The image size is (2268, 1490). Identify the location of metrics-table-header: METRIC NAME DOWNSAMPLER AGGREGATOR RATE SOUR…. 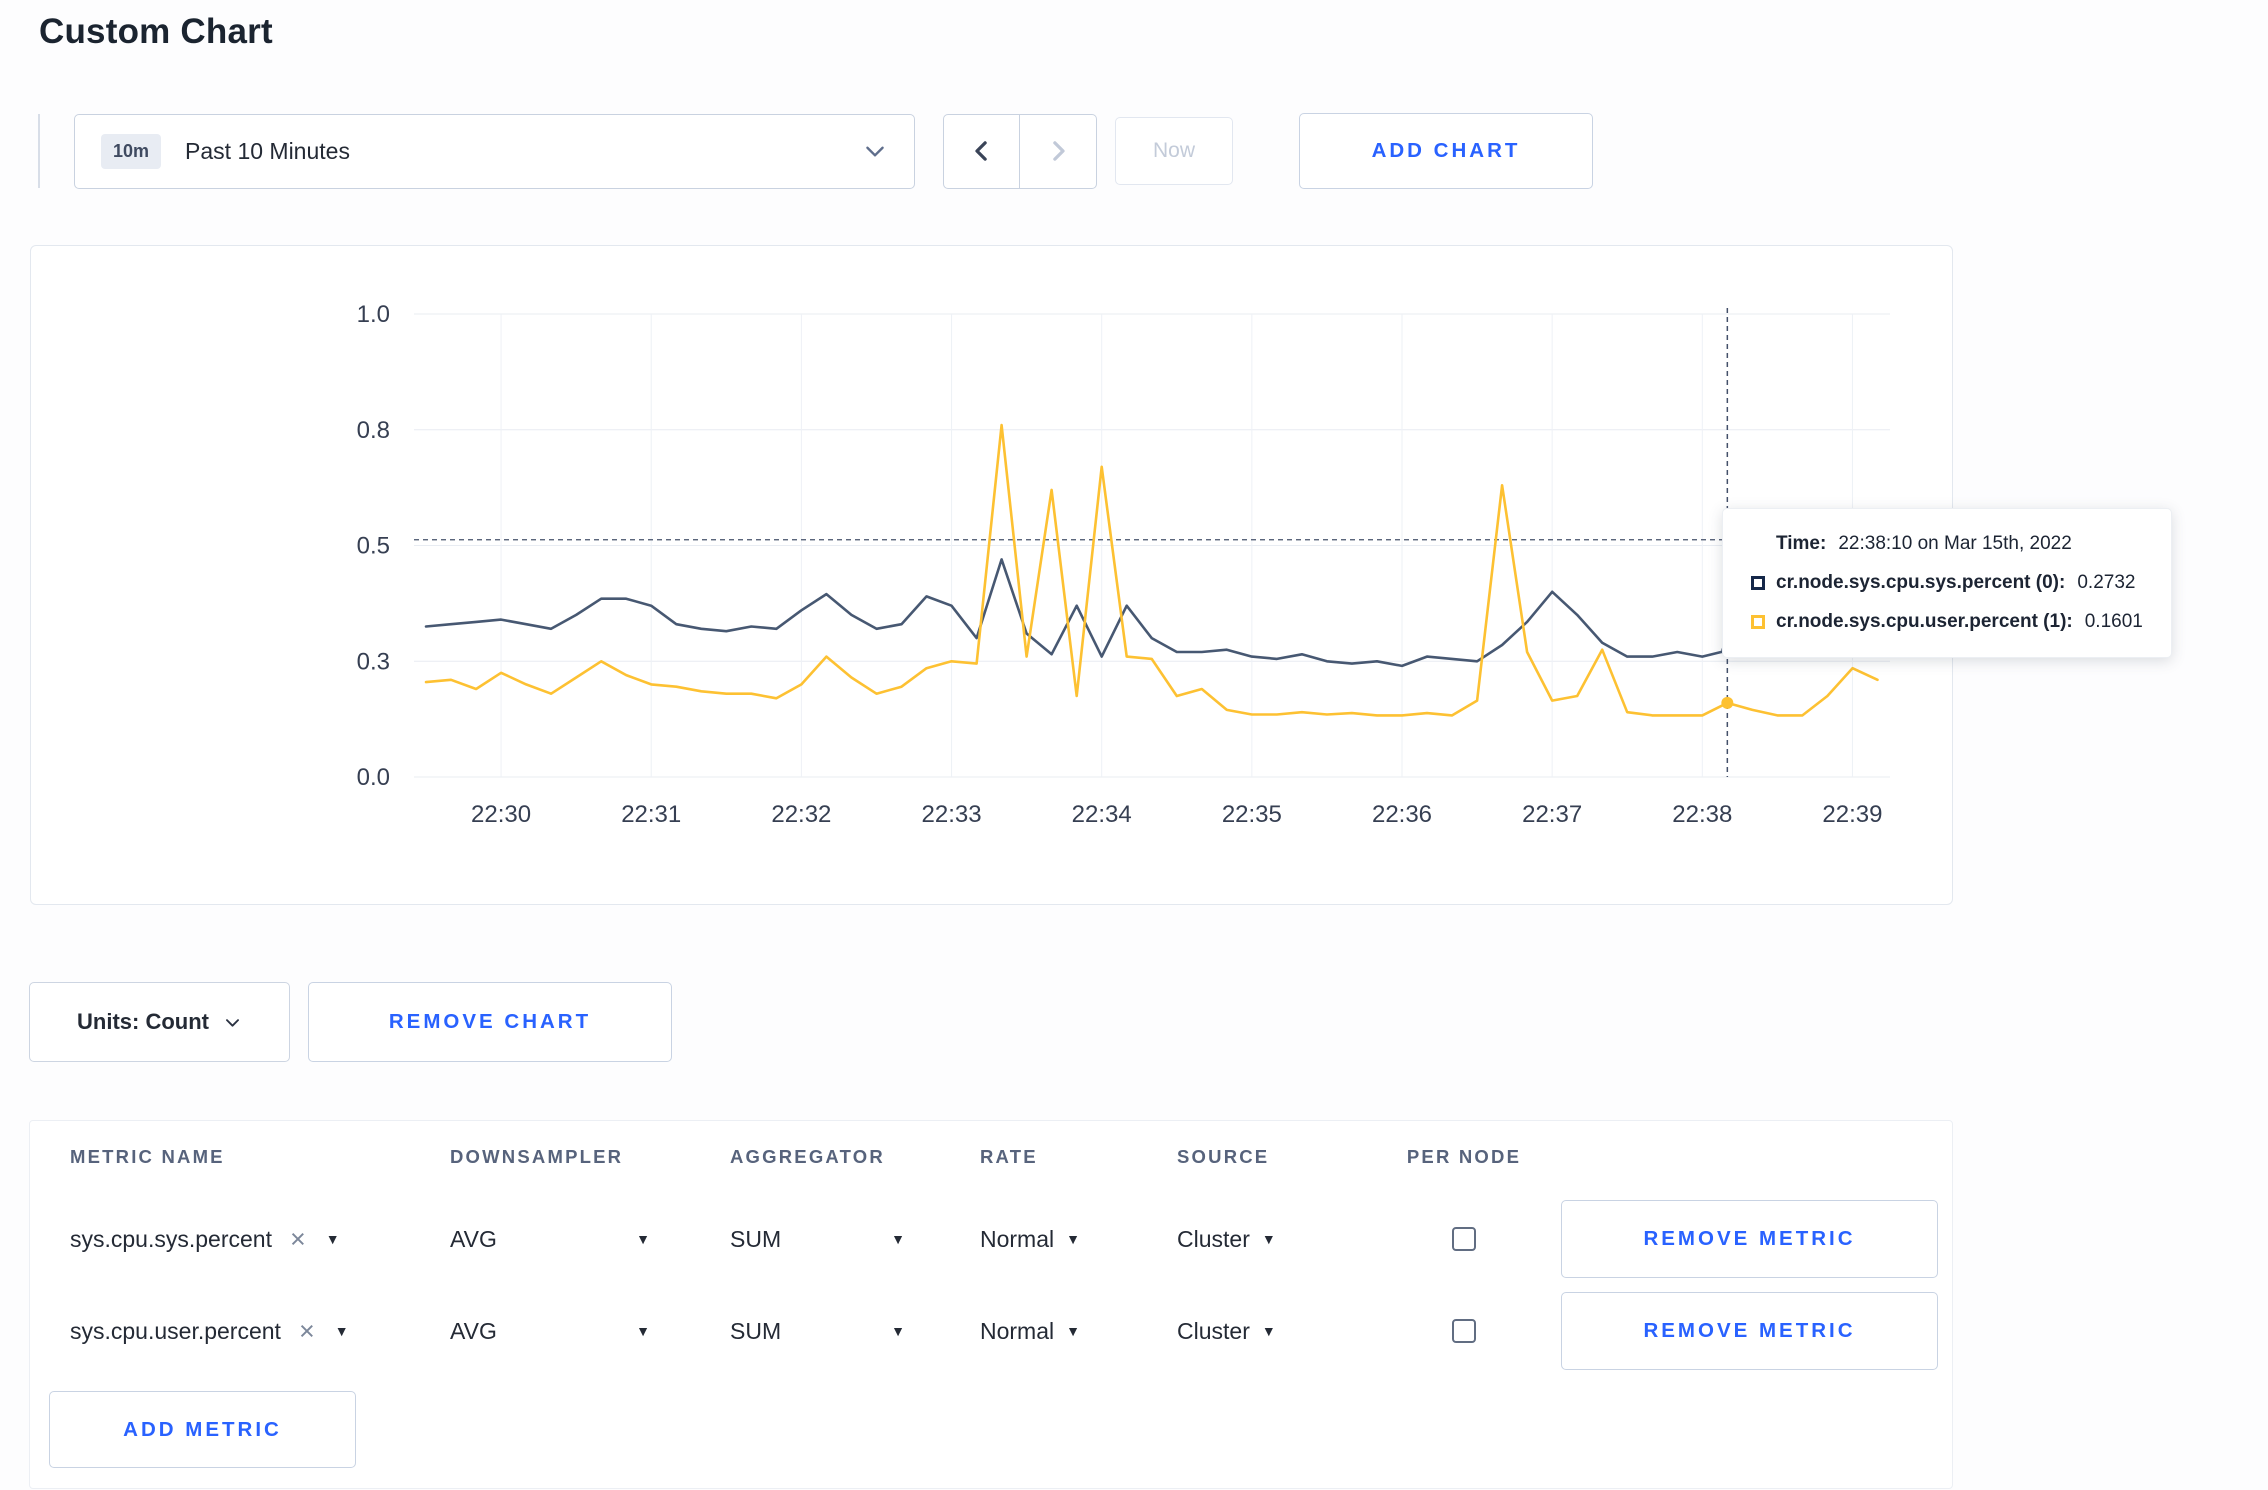
(991, 1157).